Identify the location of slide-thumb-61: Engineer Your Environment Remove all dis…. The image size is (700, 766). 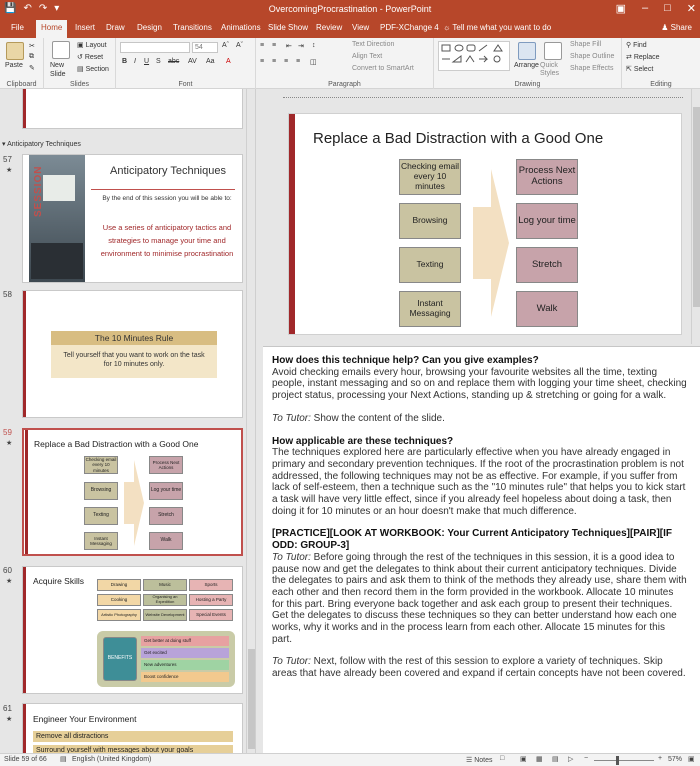
(132, 728).